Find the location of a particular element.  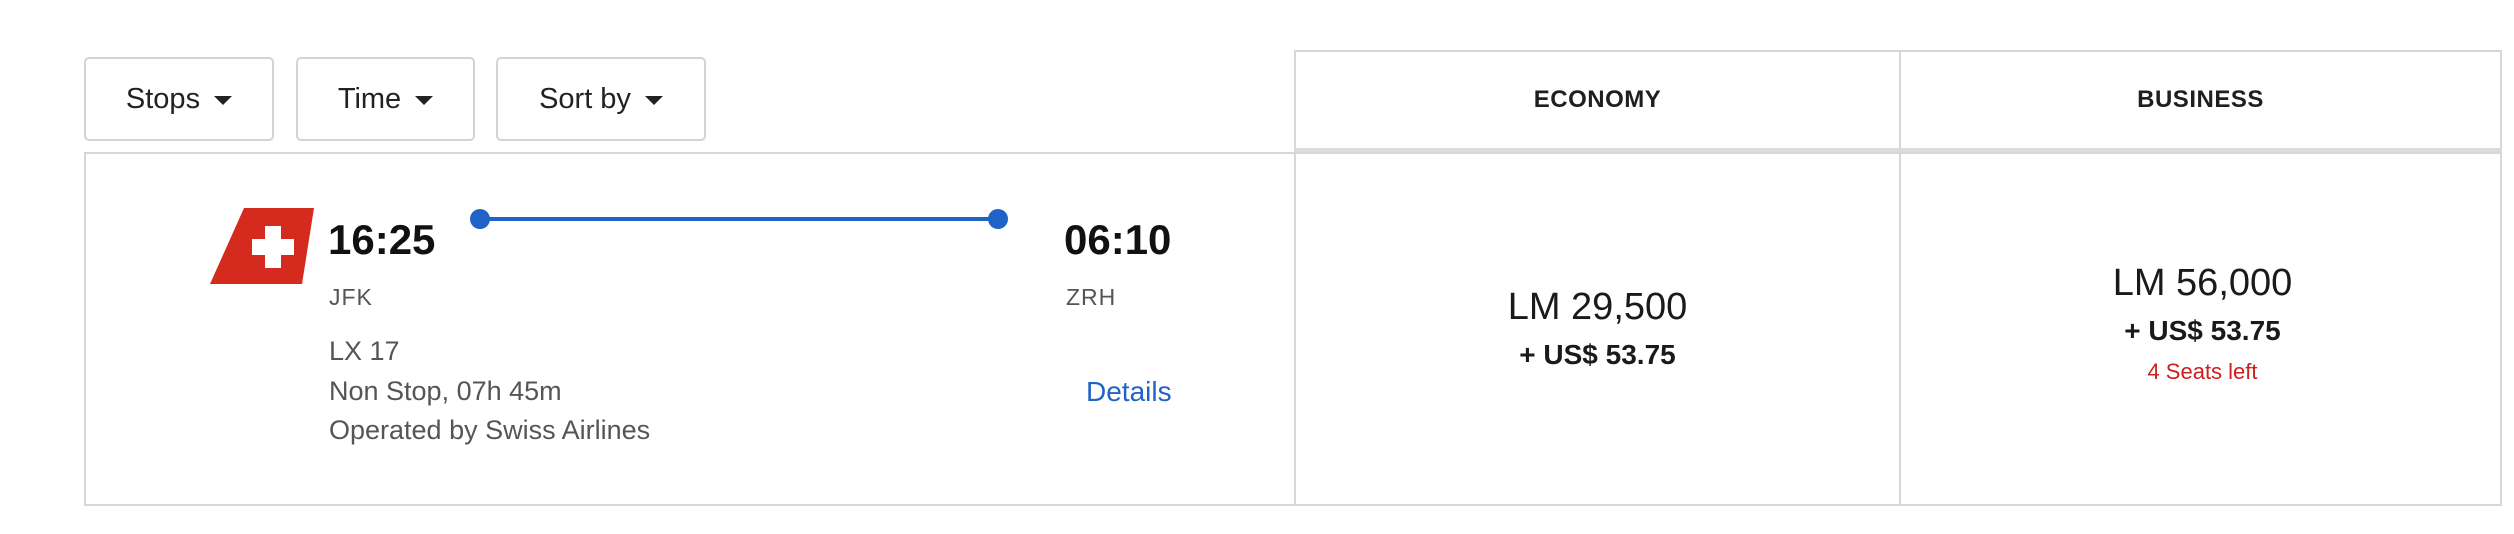

route-line is located at coordinates (739, 219).